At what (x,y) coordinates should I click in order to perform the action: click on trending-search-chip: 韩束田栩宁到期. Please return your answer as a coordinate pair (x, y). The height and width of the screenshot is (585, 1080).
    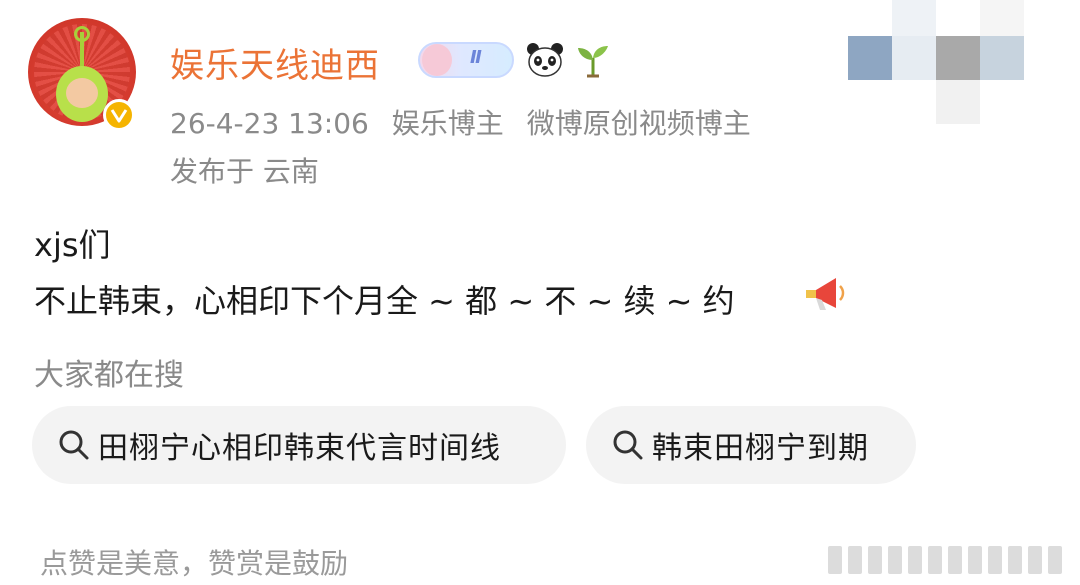
    Looking at the image, I should click on (751, 445).